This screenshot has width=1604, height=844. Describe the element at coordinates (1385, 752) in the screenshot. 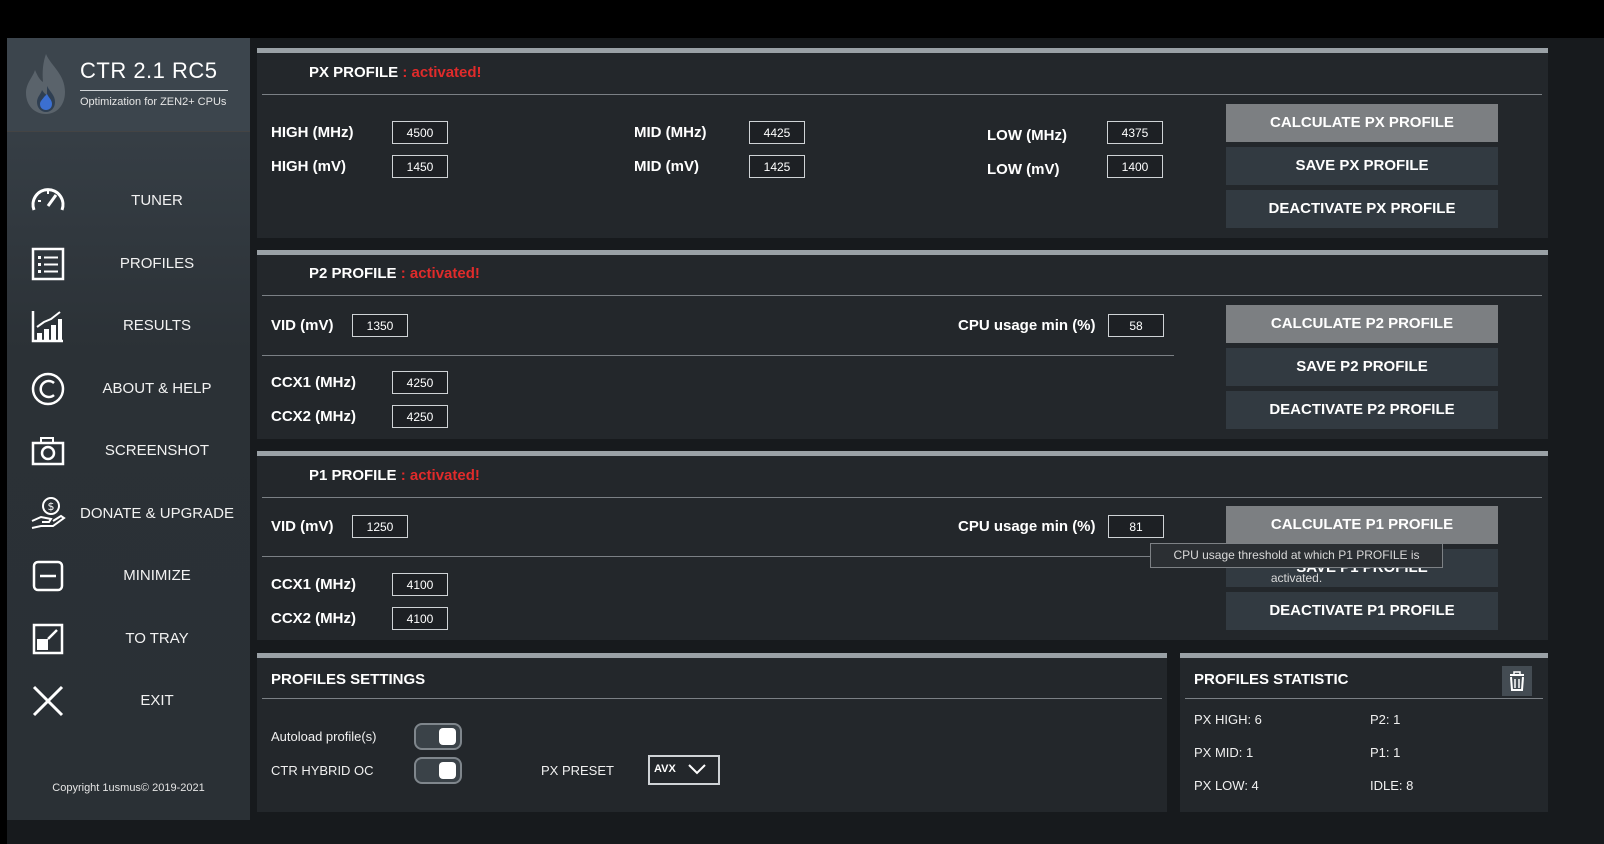

I see `stat-p1: P1: 1` at that location.